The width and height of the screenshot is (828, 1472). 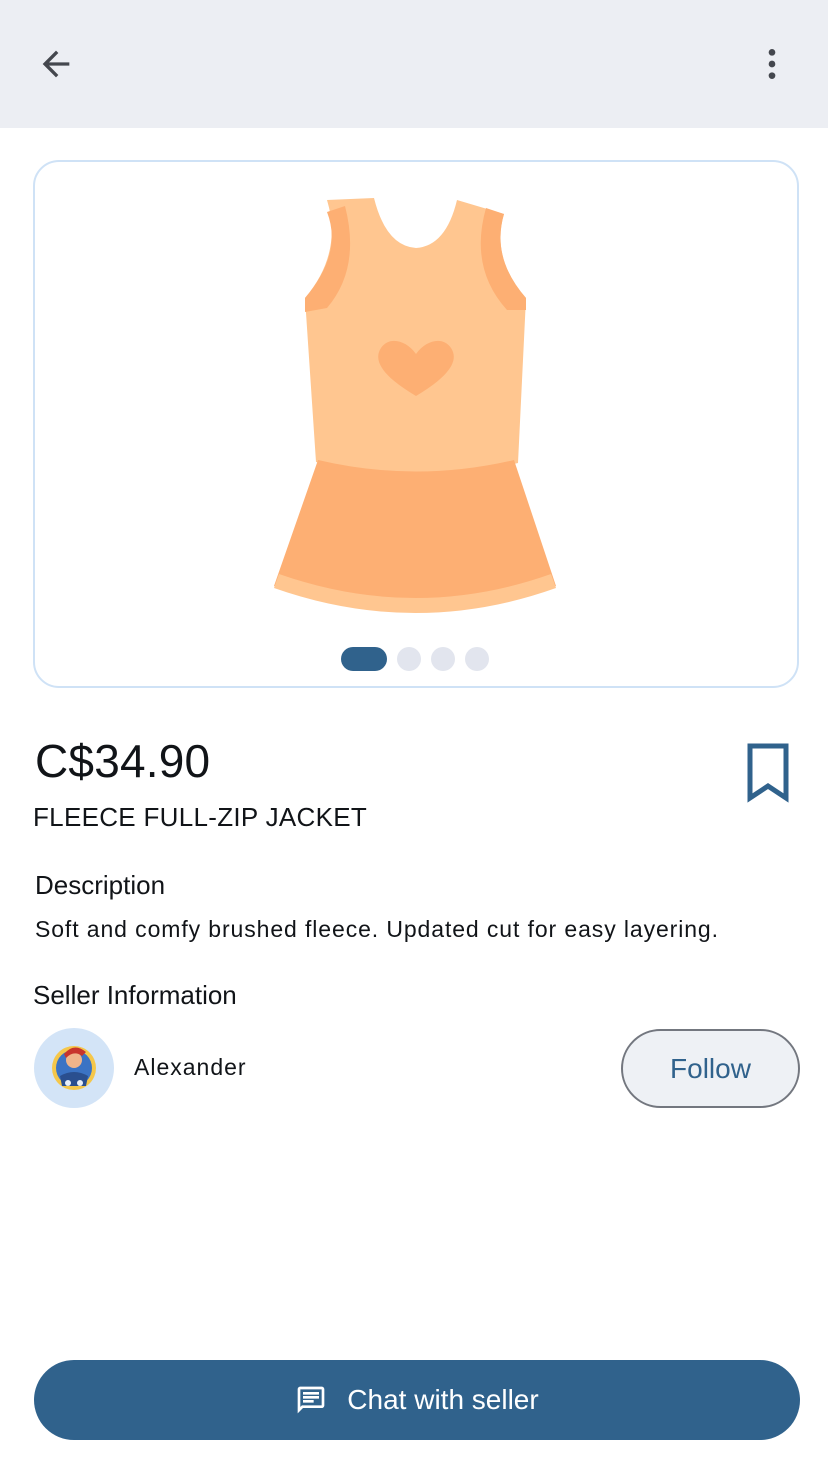 I want to click on more-options-button, so click(x=772, y=64).